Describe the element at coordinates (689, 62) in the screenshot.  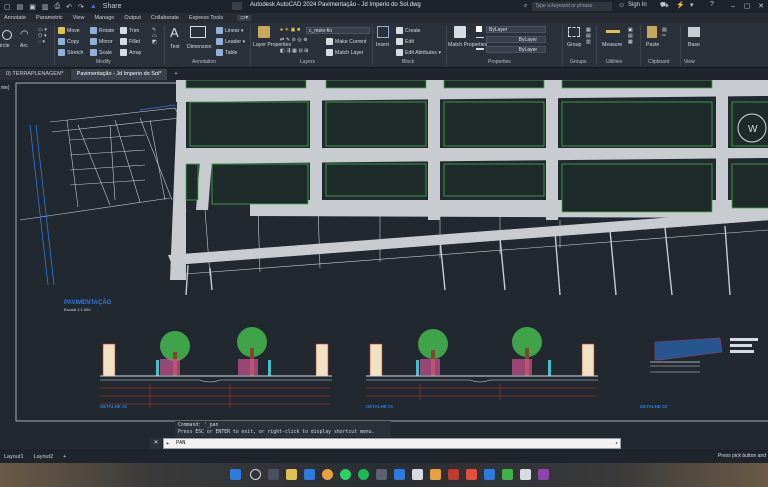
I see `view-panel-title: View` at that location.